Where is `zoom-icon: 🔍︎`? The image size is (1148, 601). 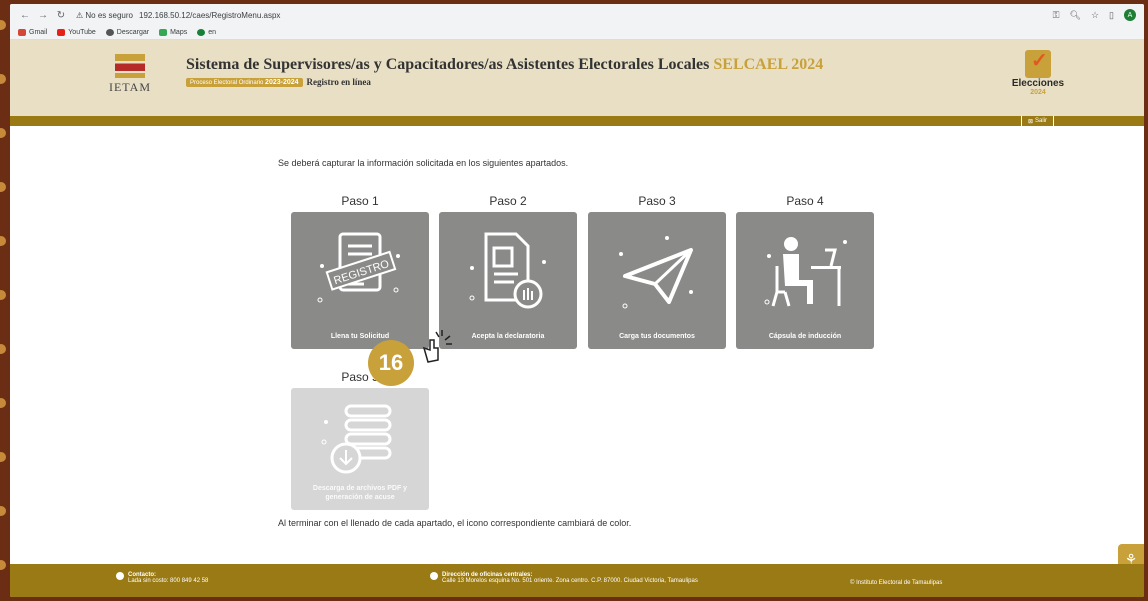 zoom-icon: 🔍︎ is located at coordinates (1075, 15).